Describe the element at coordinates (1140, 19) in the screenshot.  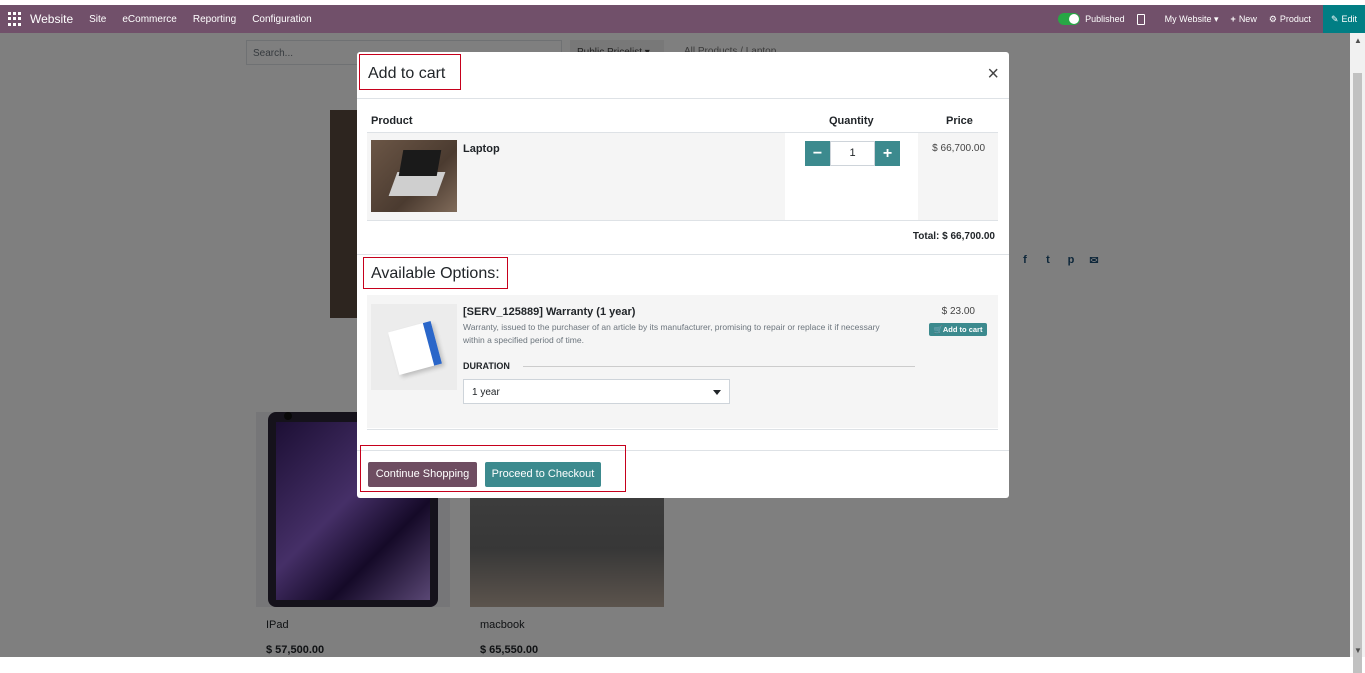
I see `mobile-phone-icon` at that location.